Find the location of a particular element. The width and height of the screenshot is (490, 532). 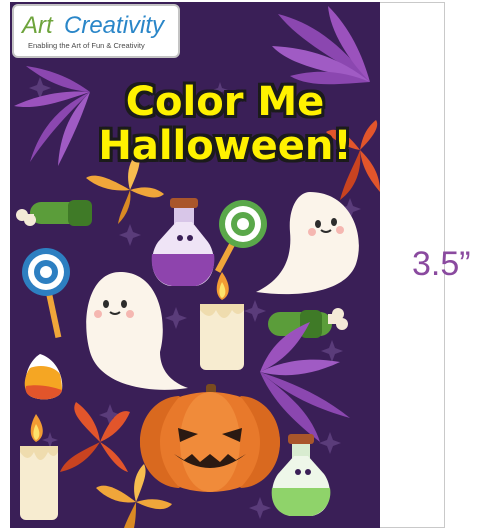

zombie-arm-icon is located at coordinates (54, 213).